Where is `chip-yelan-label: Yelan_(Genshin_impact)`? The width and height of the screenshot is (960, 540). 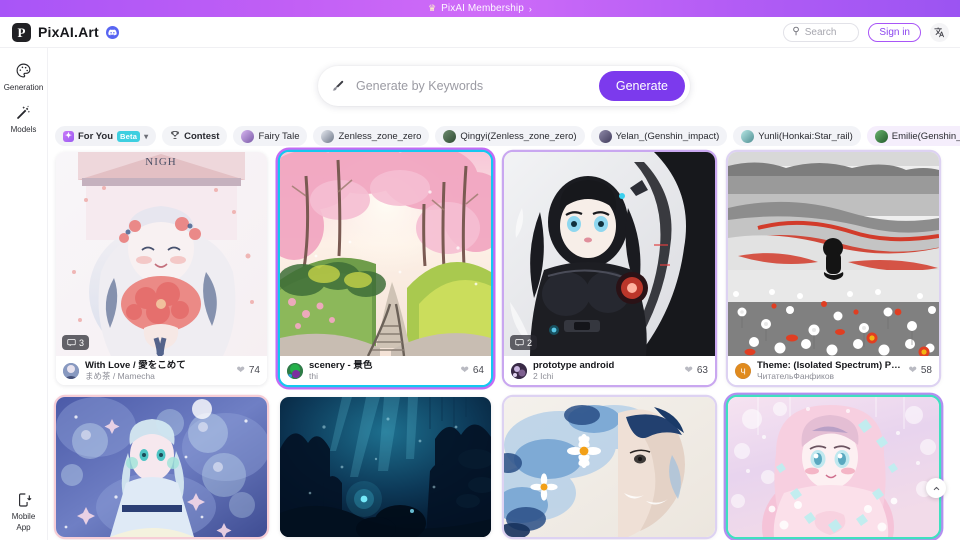
chip-yelan-label: Yelan_(Genshin_impact) is located at coordinates (667, 136).